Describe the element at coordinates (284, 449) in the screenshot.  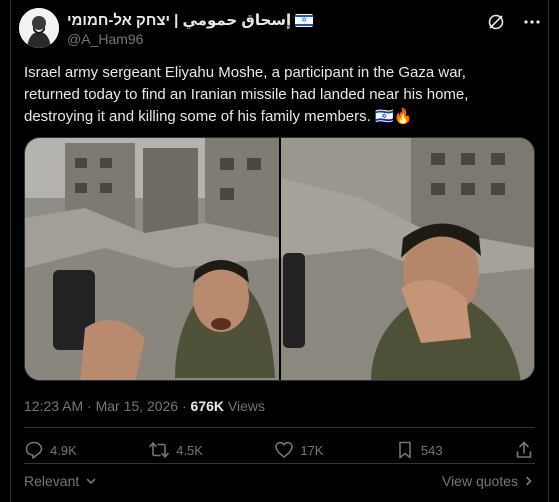
I see `heart-icon` at that location.